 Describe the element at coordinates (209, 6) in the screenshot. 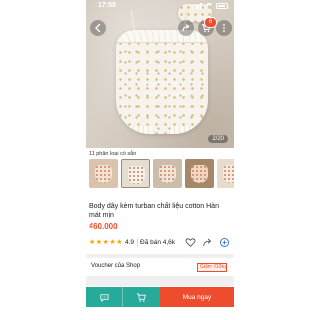

I see `wifi-icon` at that location.